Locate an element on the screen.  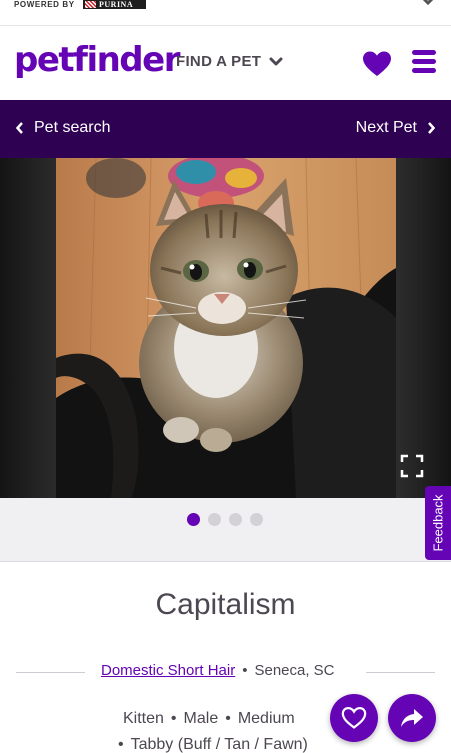
next-pet-link: Next Pet is located at coordinates (395, 128).